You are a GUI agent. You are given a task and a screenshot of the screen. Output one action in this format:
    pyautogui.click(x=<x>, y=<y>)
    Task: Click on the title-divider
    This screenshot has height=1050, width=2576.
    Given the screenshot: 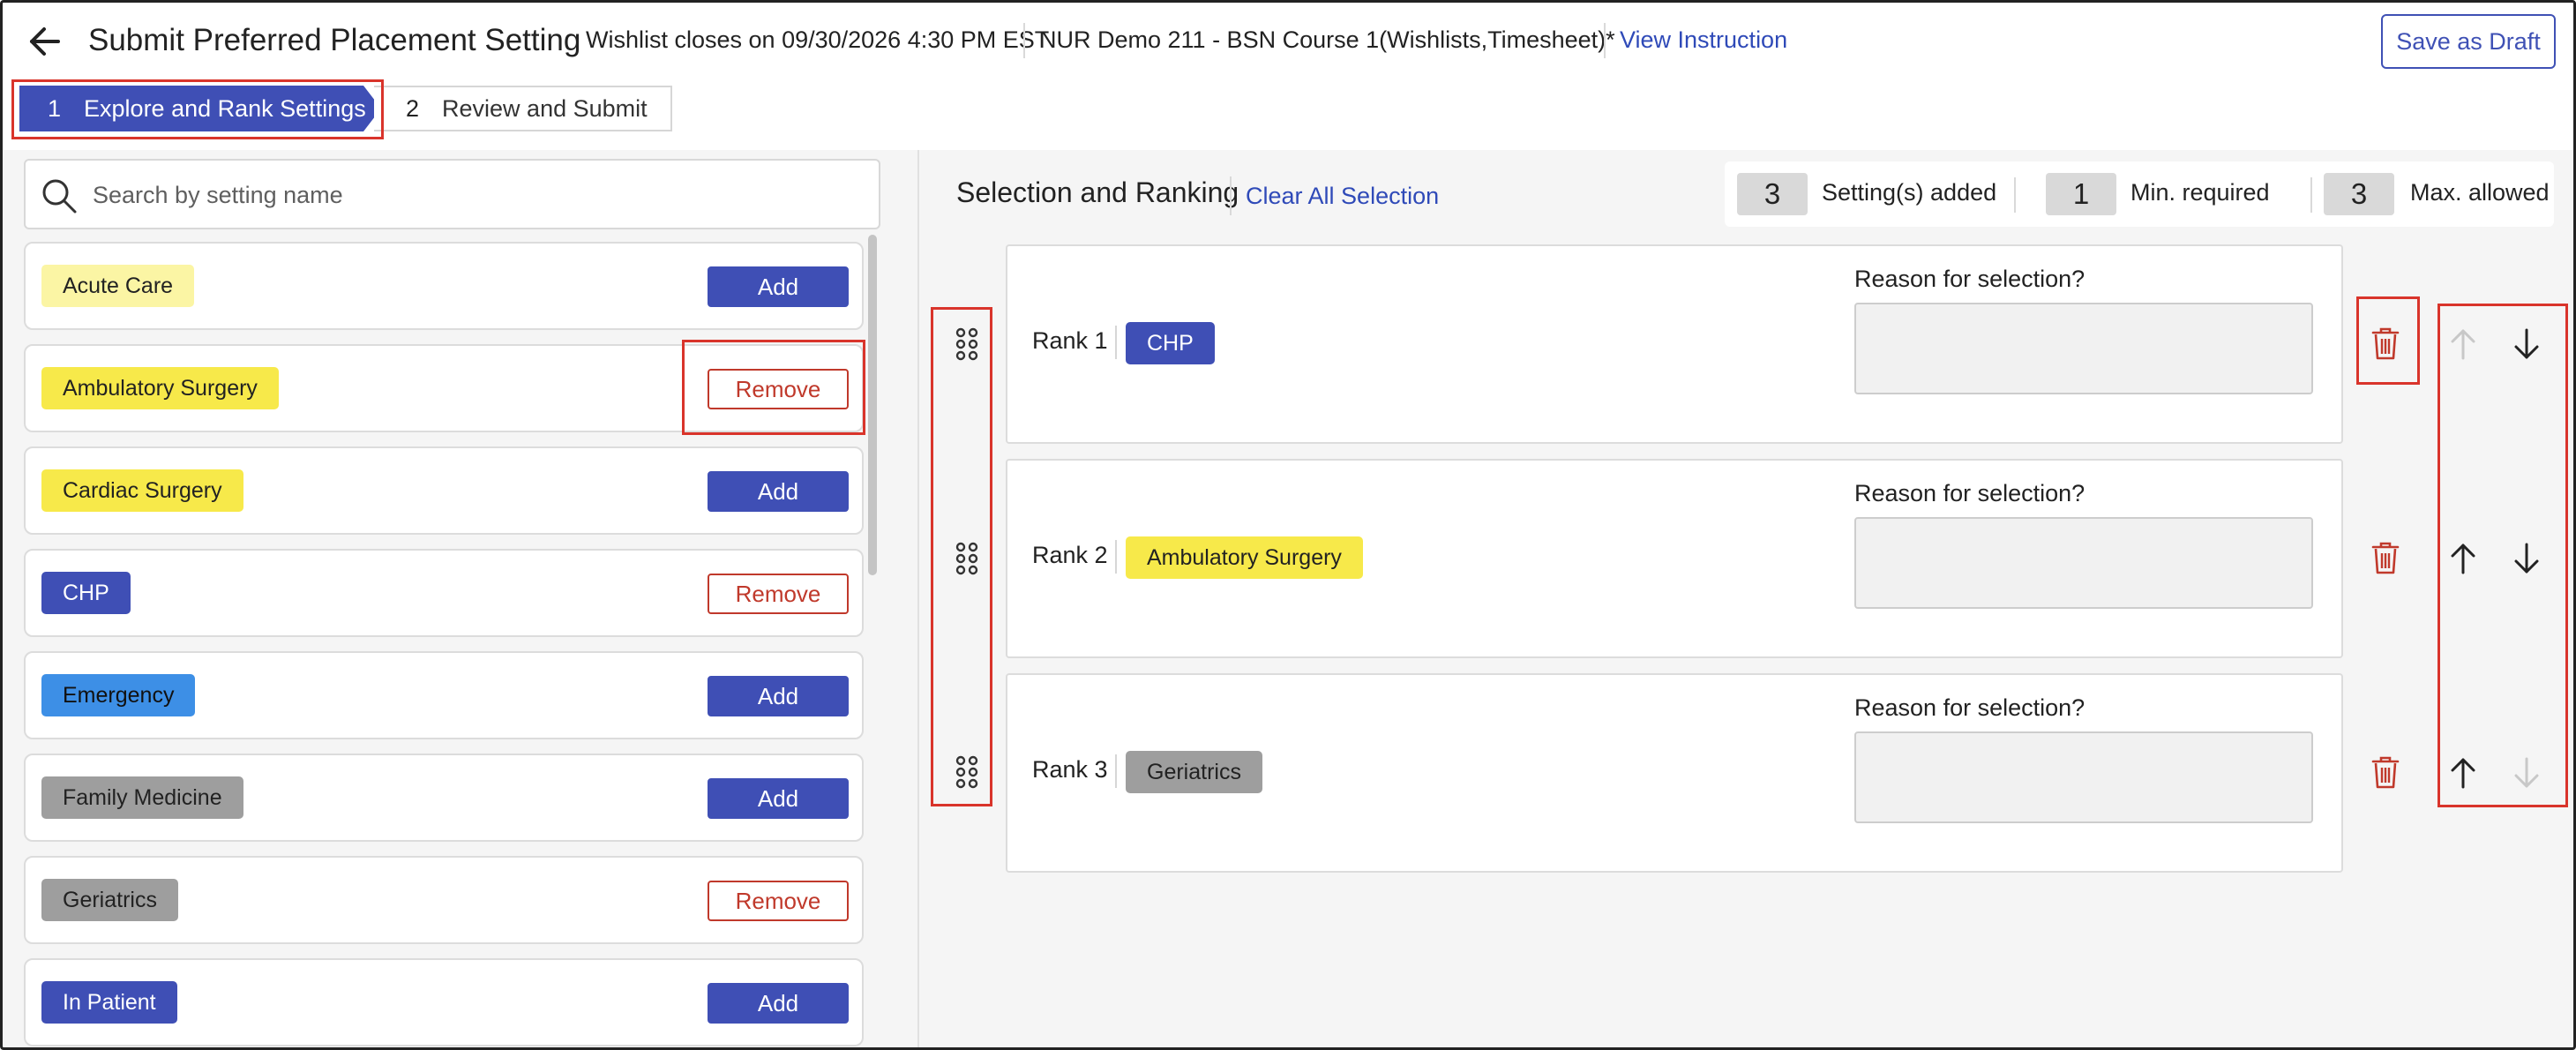 What is the action you would take?
    pyautogui.click(x=1231, y=195)
    